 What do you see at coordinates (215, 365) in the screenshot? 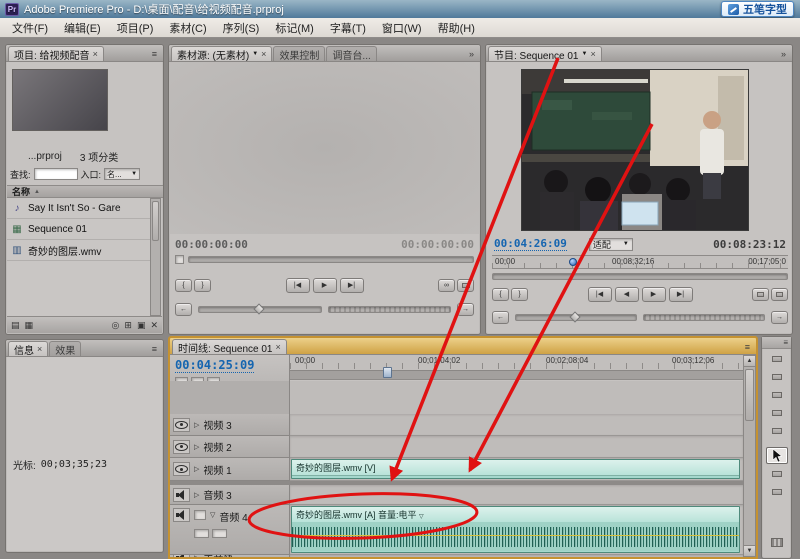
I see `timeline-current-timecode: 00:04:25:09` at bounding box center [215, 365].